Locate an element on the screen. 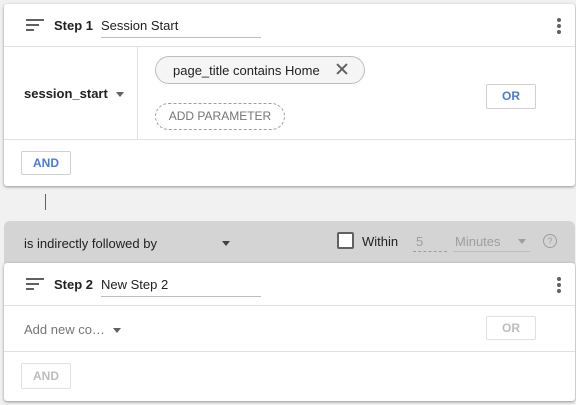  within-unit-select: Minutes is located at coordinates (491, 241).